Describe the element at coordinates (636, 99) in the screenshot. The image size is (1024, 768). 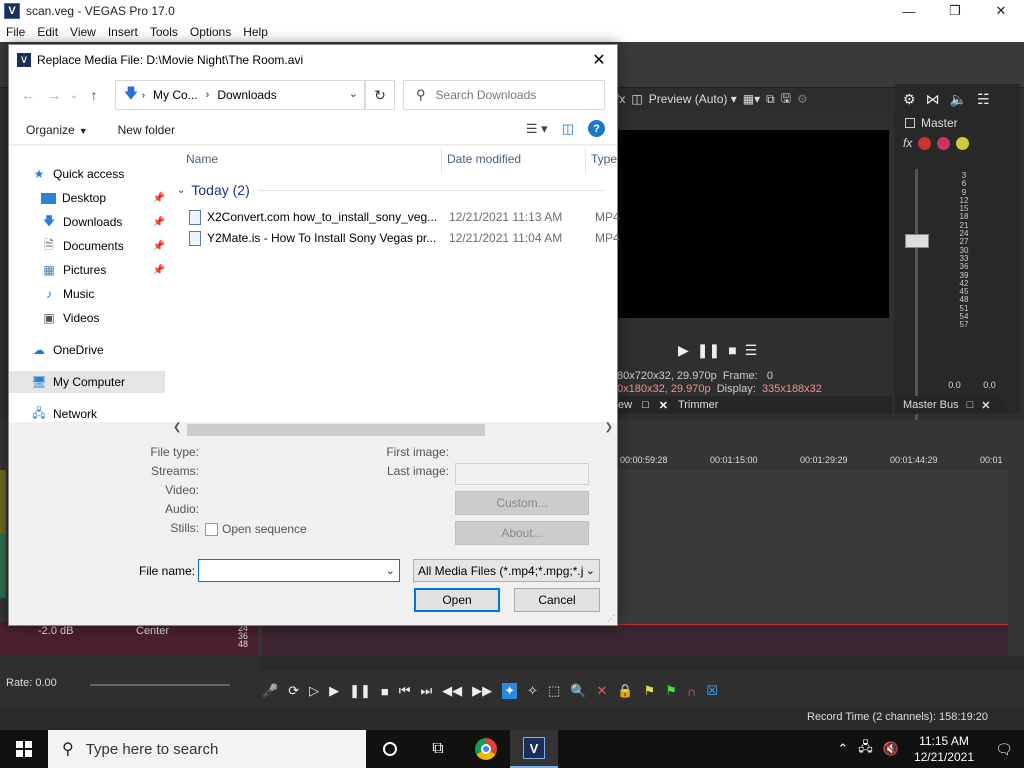
I see `split-screen-icon: ◫` at that location.